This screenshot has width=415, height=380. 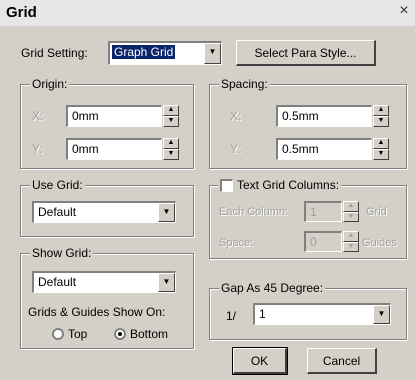 What do you see at coordinates (37, 149) in the screenshot?
I see `origin-y-label: Y:` at bounding box center [37, 149].